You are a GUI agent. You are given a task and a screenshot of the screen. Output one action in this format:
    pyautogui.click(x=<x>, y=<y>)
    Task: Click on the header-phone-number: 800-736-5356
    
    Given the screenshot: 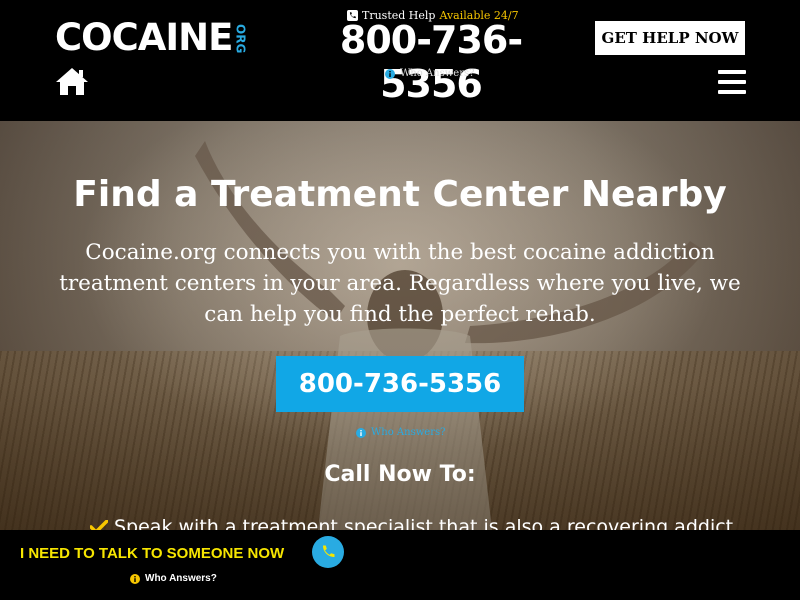 What is the action you would take?
    pyautogui.click(x=431, y=62)
    